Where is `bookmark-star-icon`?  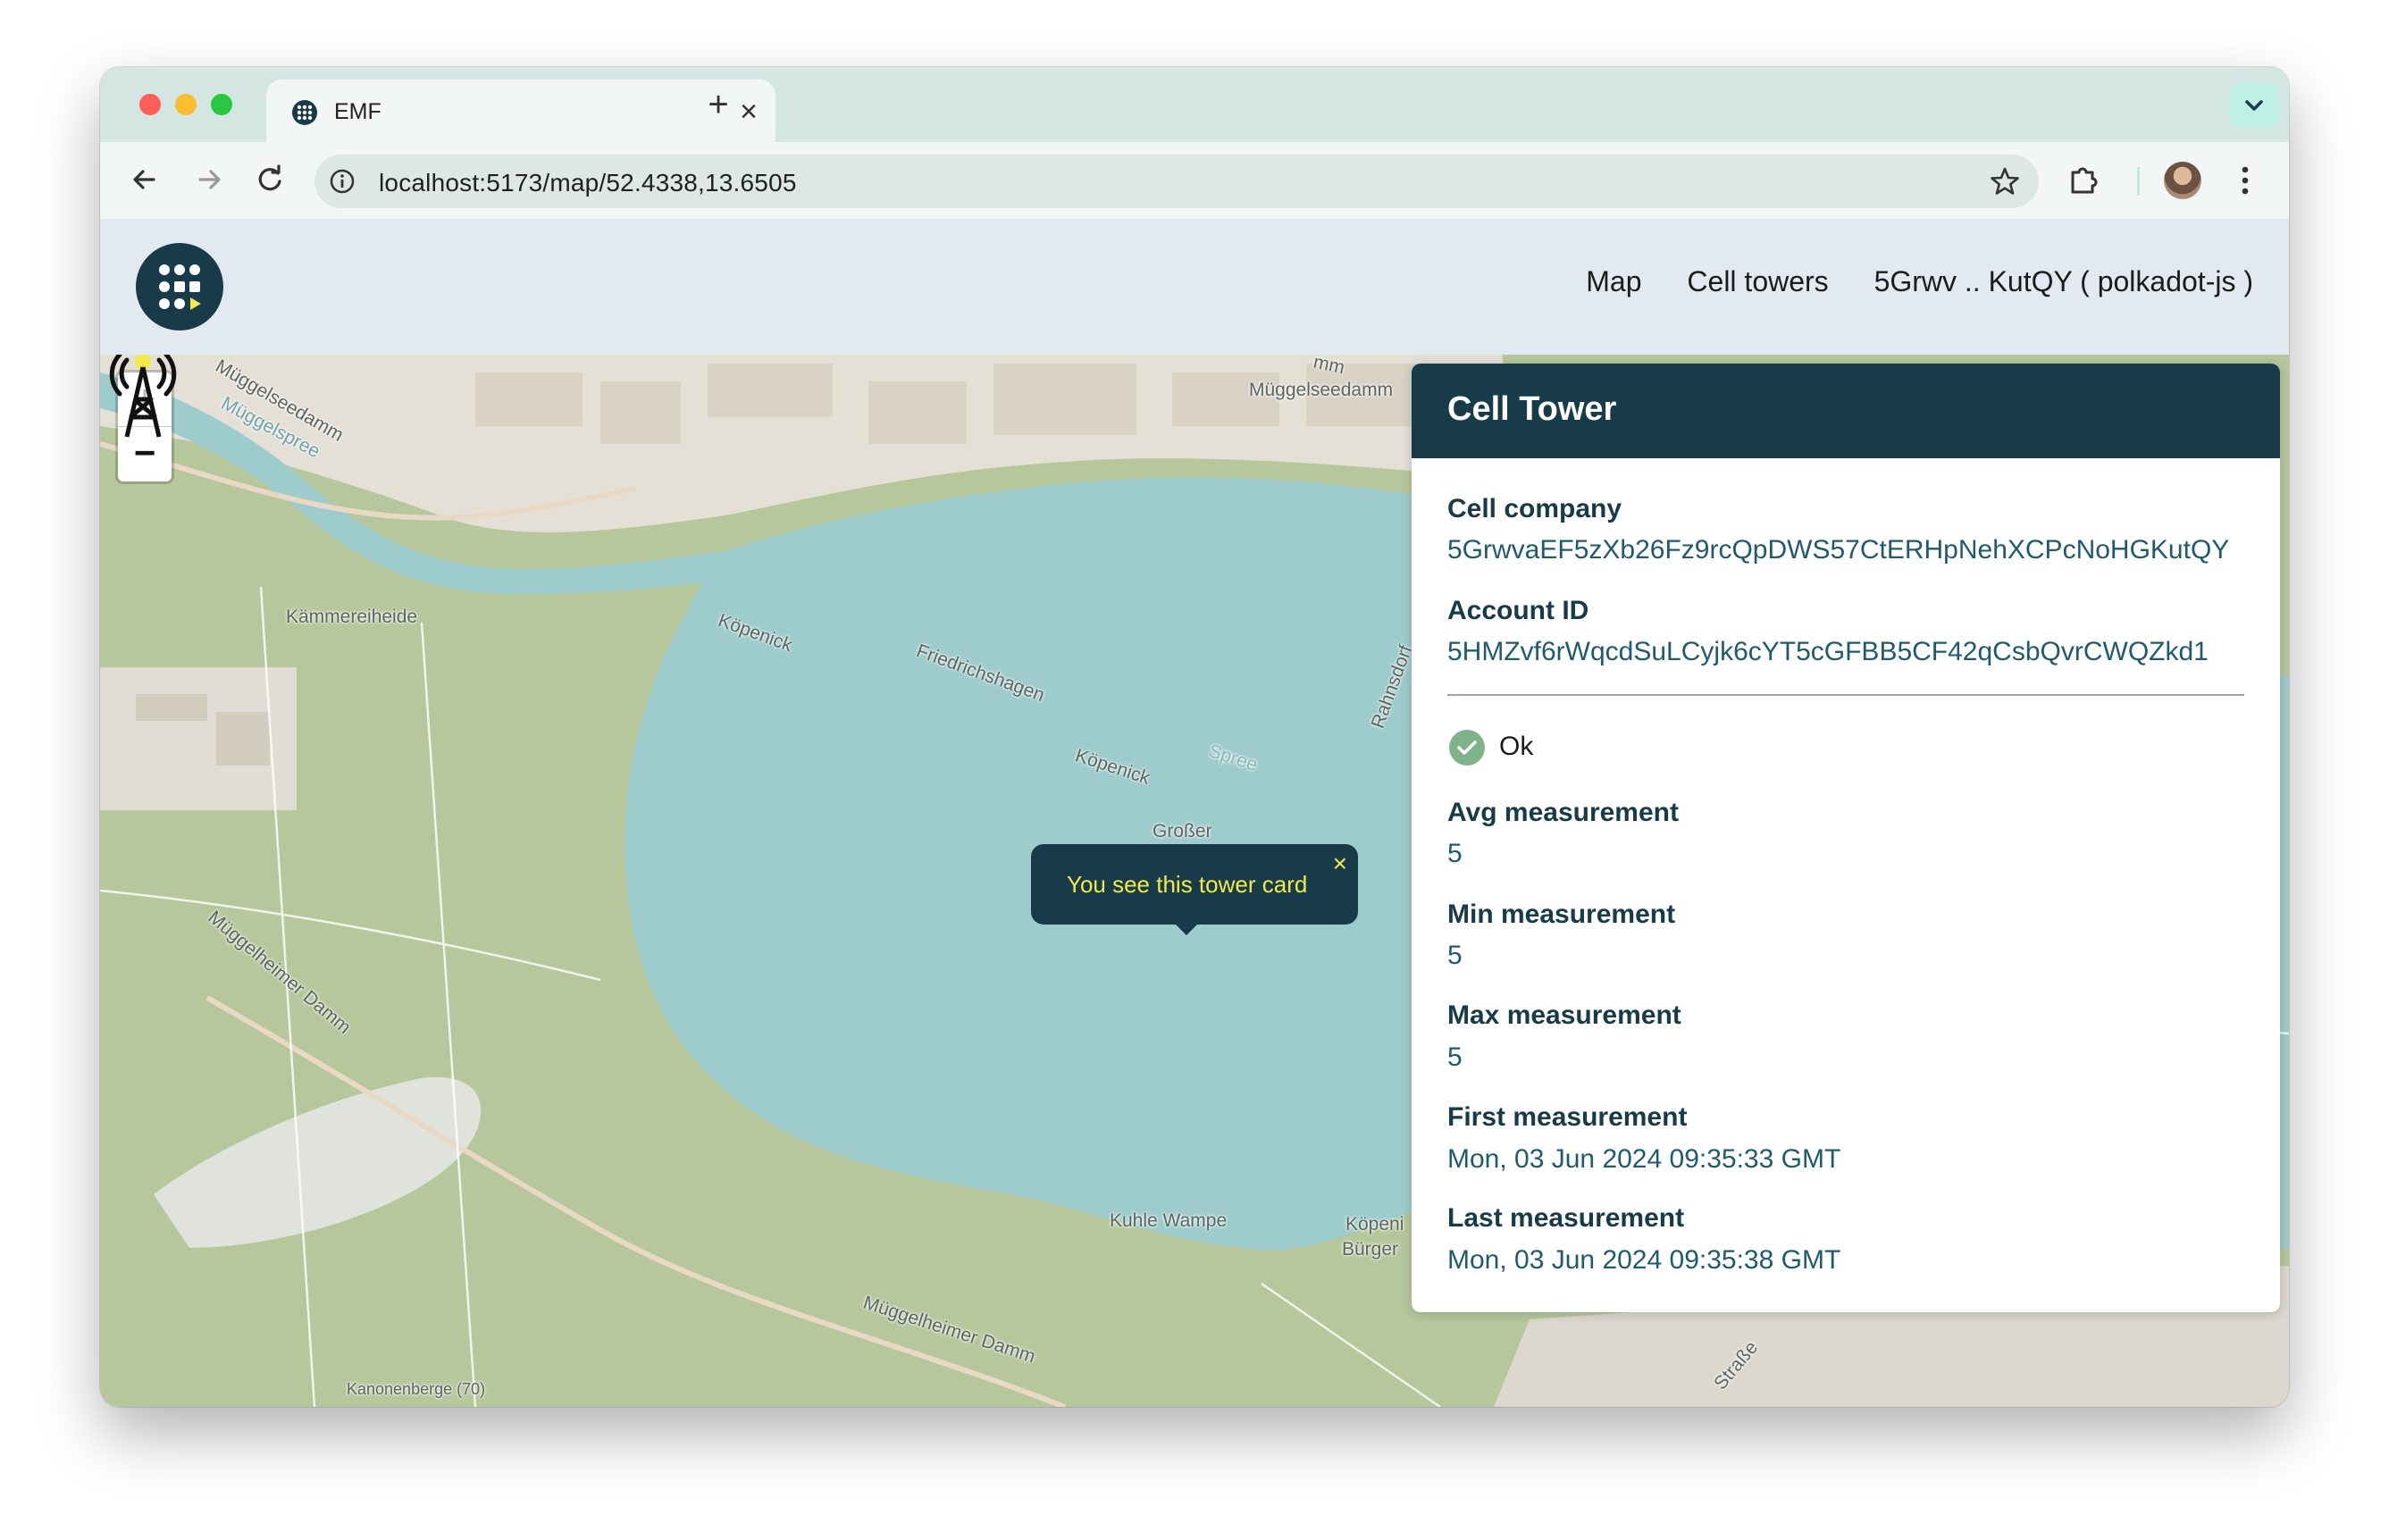 bookmark-star-icon is located at coordinates (2005, 181).